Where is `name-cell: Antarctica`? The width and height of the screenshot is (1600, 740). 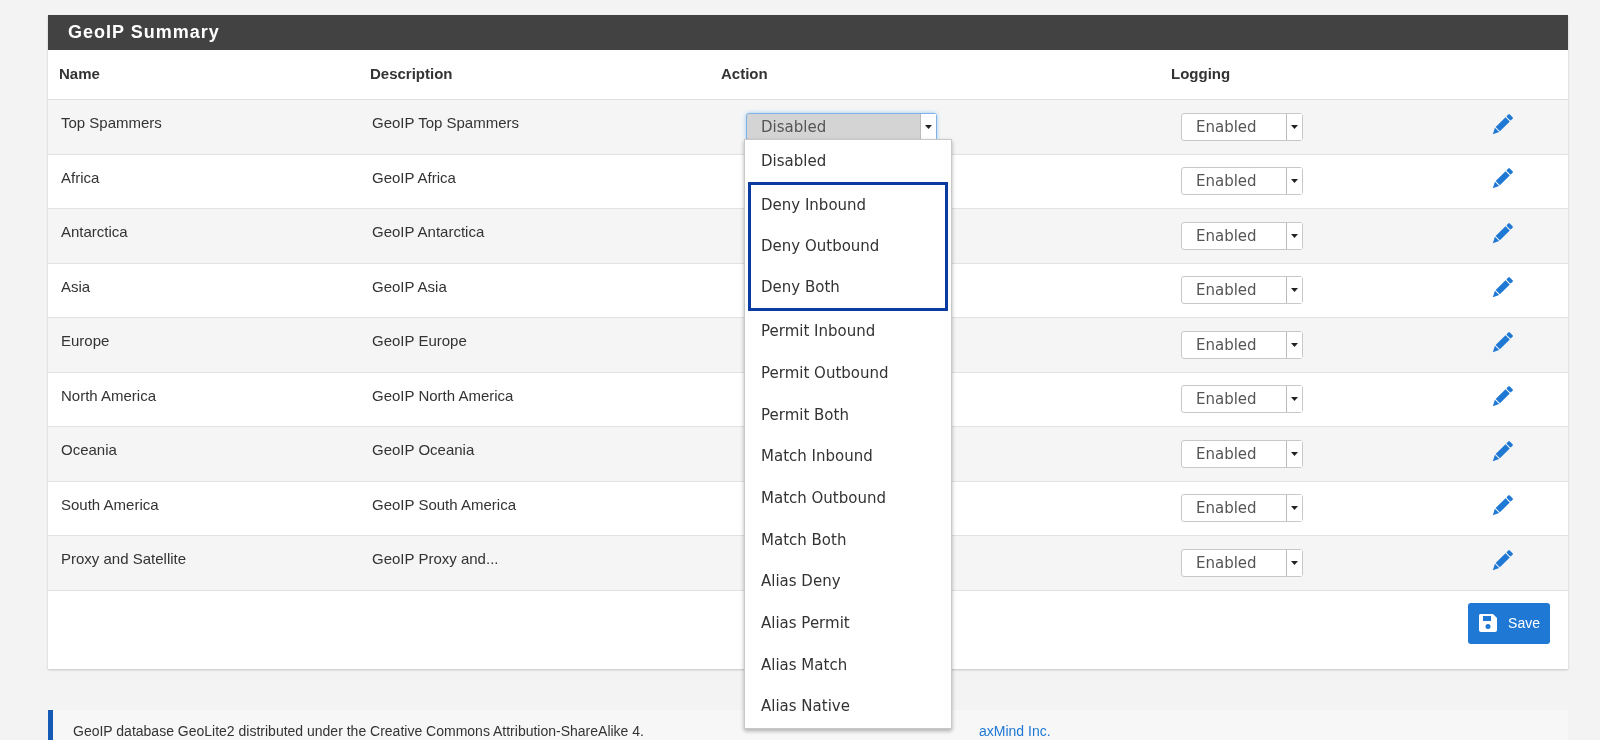 name-cell: Antarctica is located at coordinates (94, 231).